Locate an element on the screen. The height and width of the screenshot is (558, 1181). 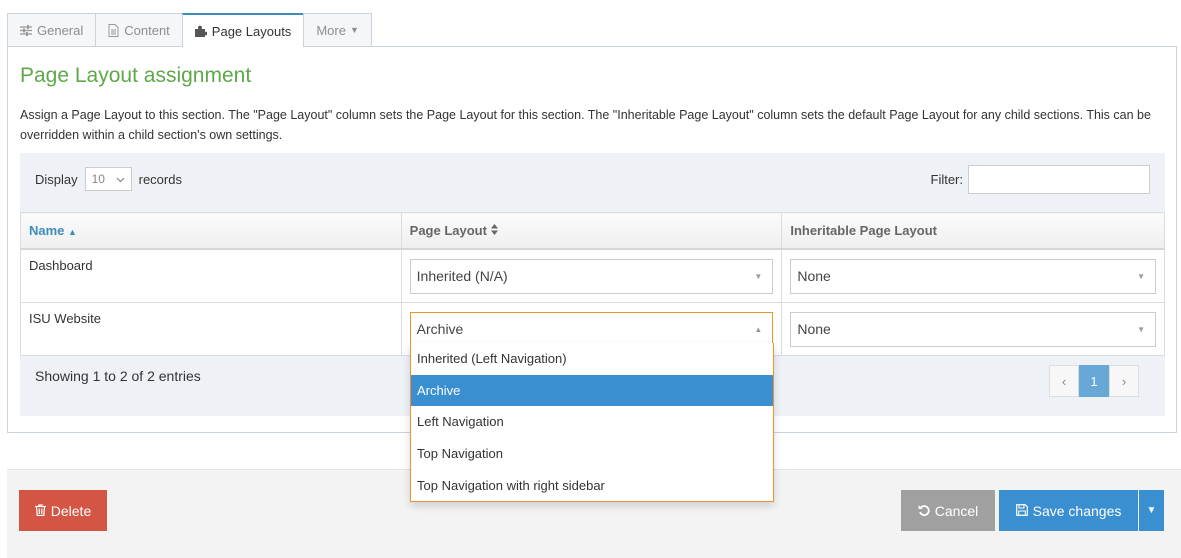
delete-button: Delete is located at coordinates (63, 510).